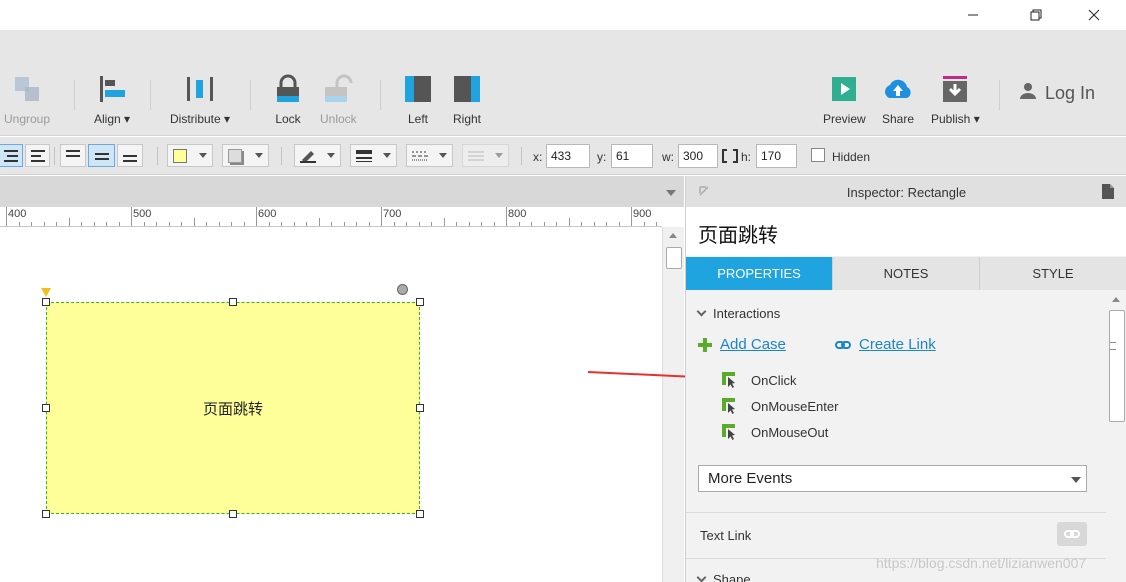 The image size is (1126, 582). What do you see at coordinates (37, 155) in the screenshot?
I see `align-text-right-button` at bounding box center [37, 155].